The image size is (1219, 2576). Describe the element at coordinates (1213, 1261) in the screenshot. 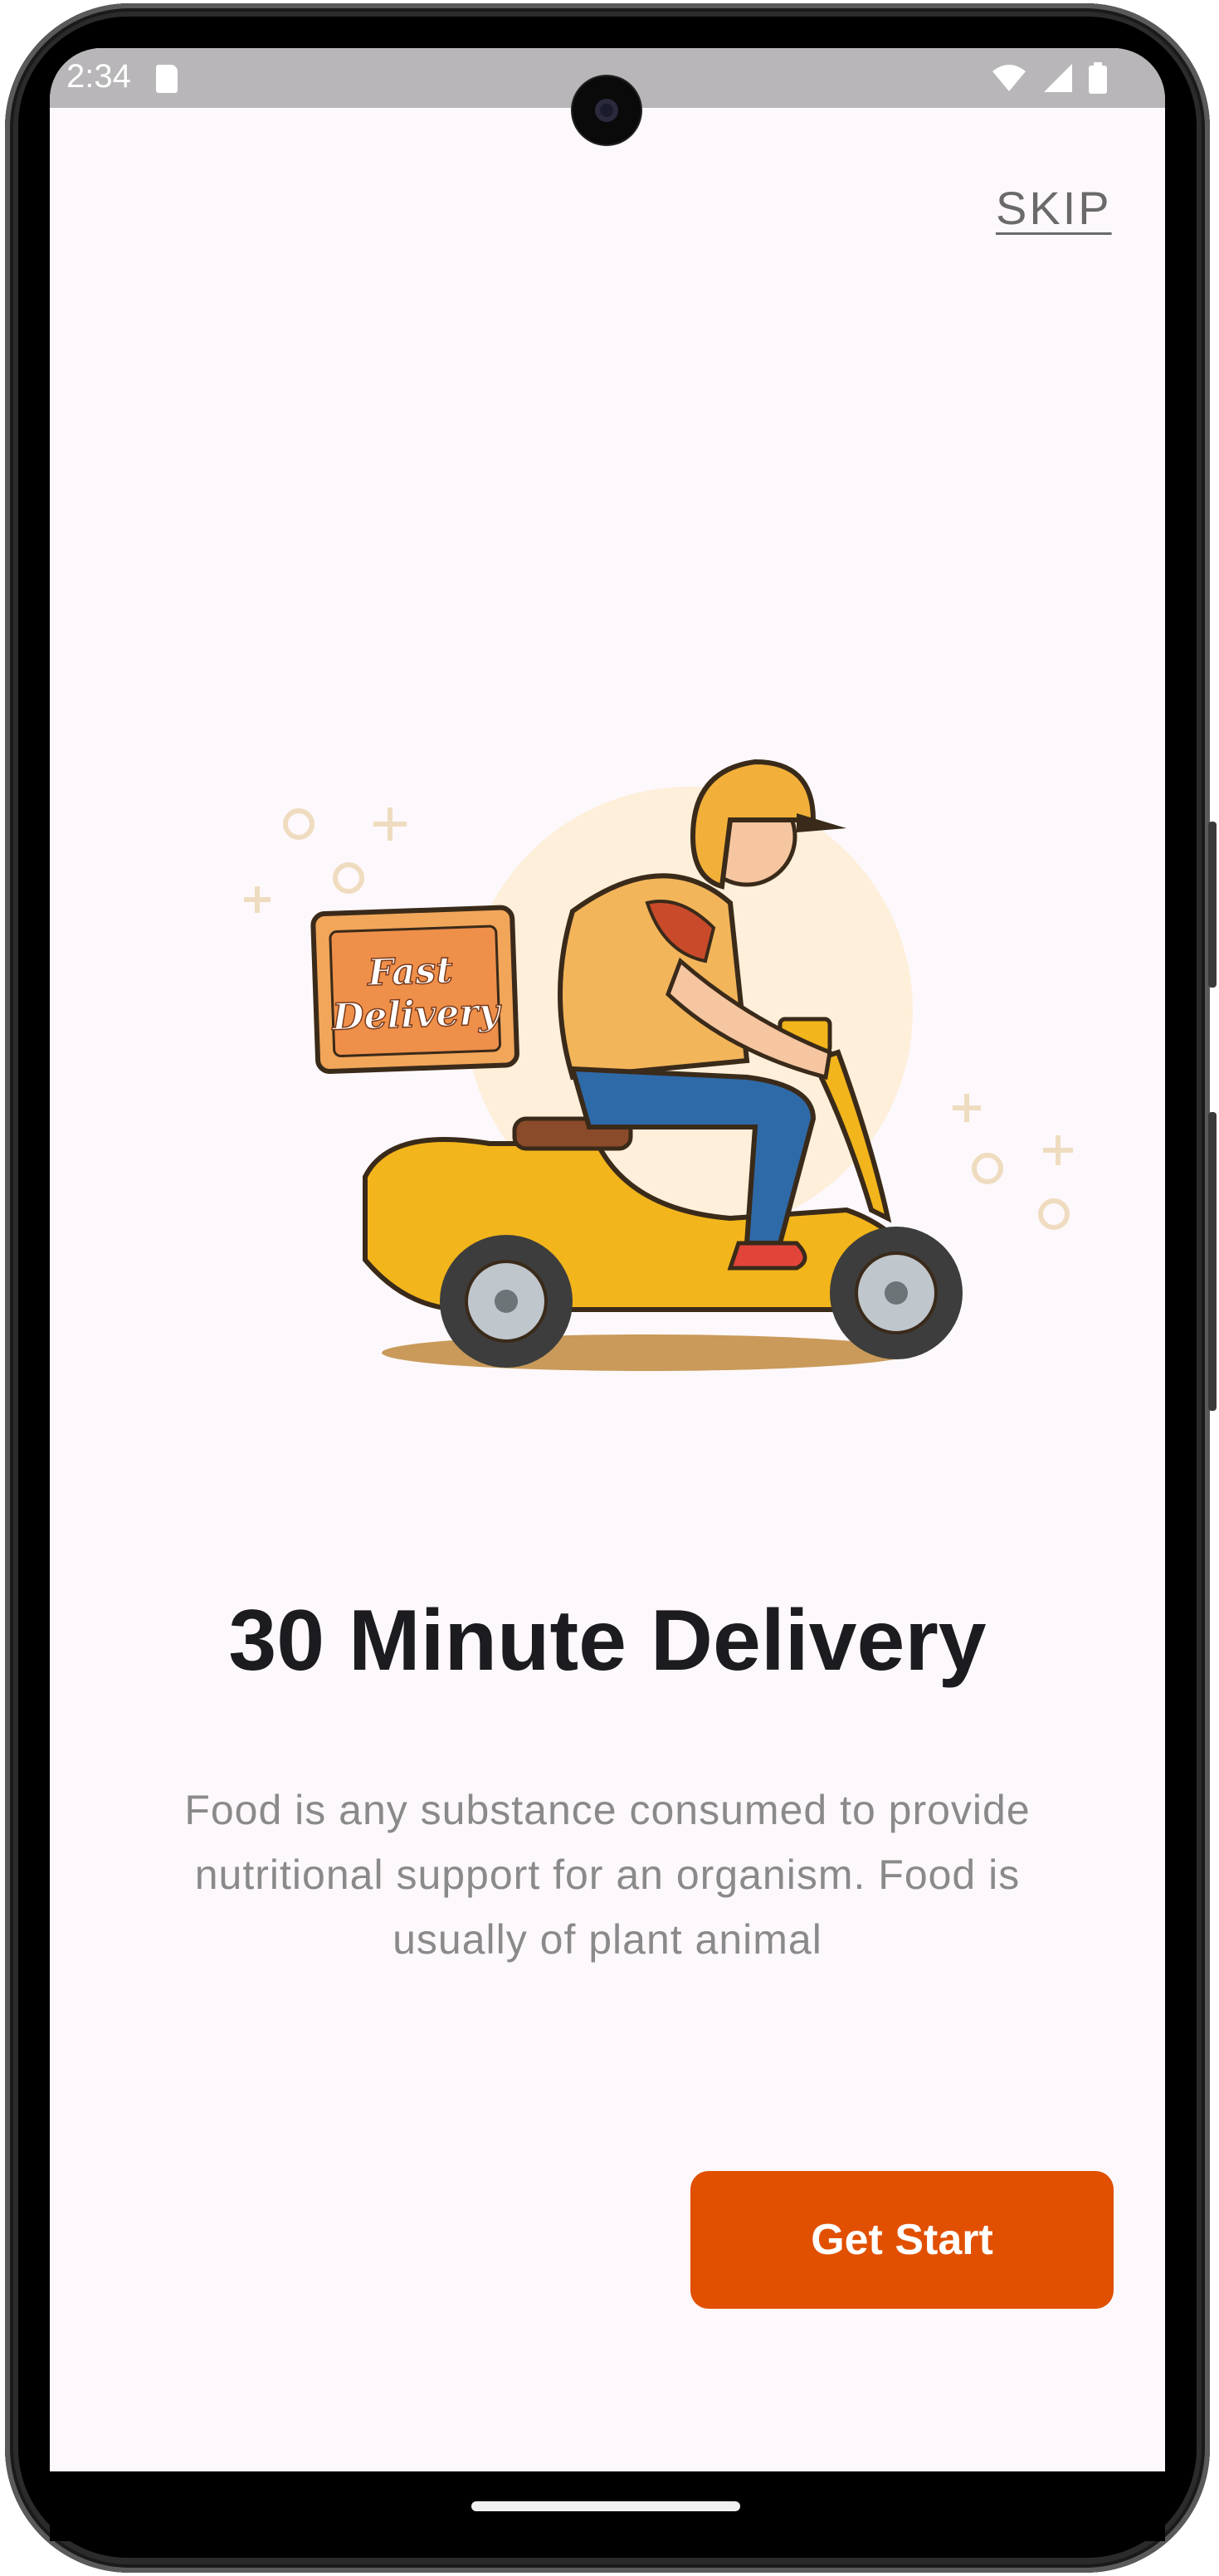

I see `volume-button` at that location.